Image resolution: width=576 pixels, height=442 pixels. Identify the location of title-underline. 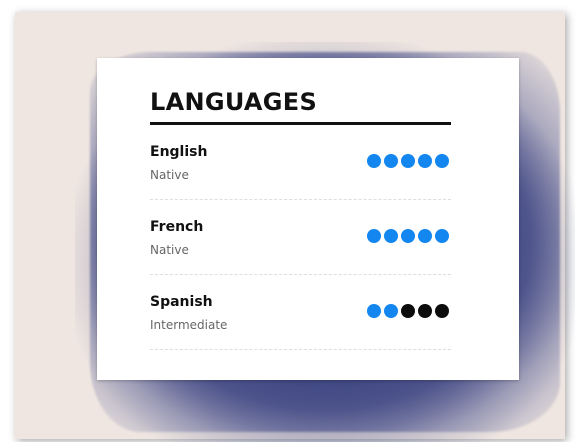
(300, 123).